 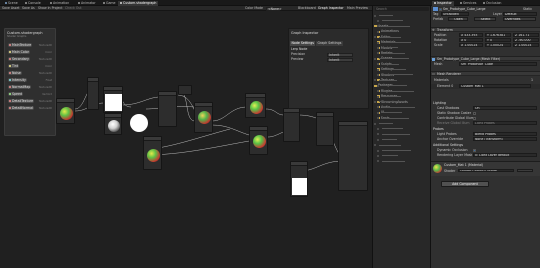 What do you see at coordinates (505, 139) in the screenshot?
I see `anchor-override-field: None (Transform)` at bounding box center [505, 139].